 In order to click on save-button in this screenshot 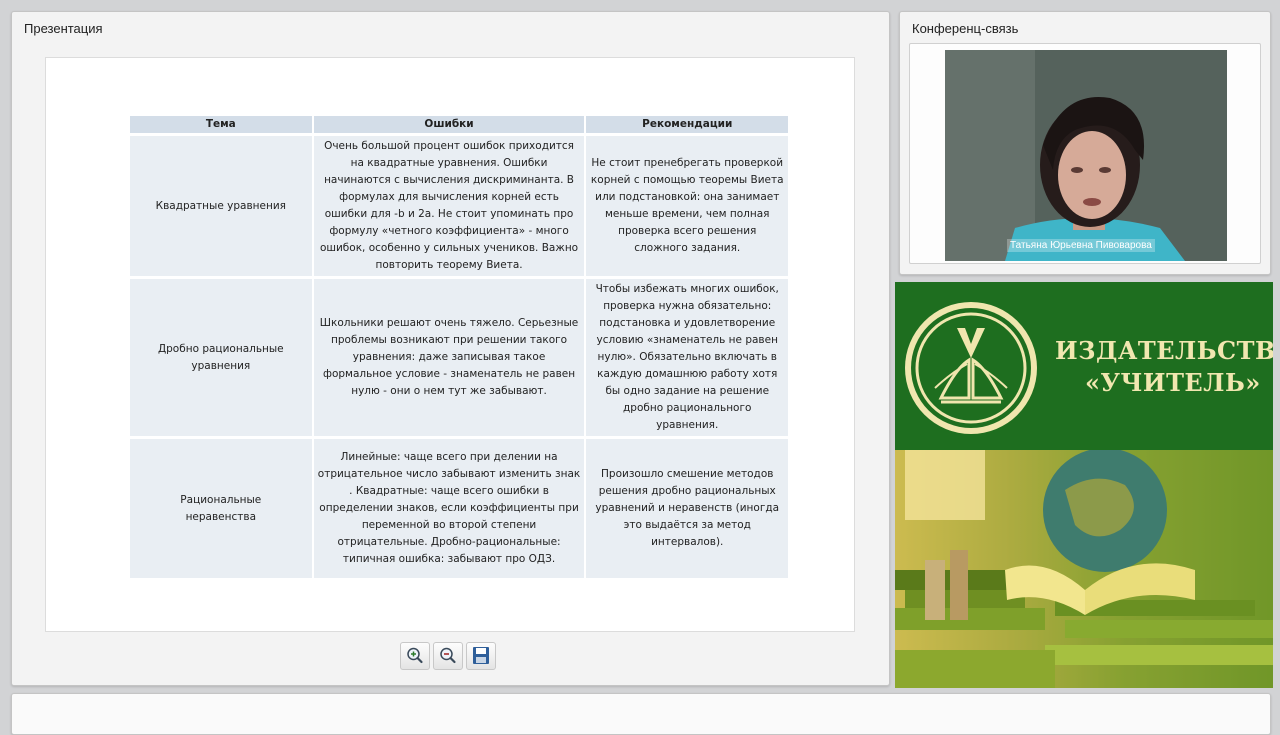, I will do `click(481, 656)`.